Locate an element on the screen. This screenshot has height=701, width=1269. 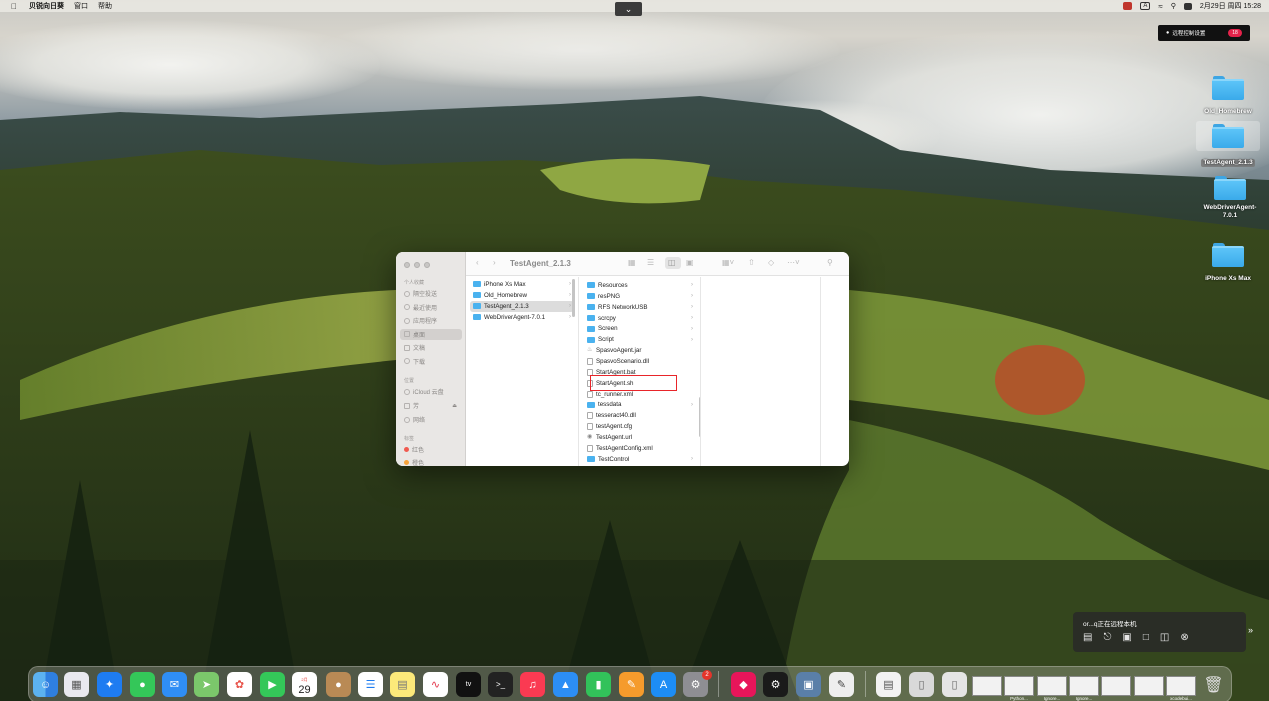
list-item: TestAgentConfig.xml is located at coordinates (640, 448).